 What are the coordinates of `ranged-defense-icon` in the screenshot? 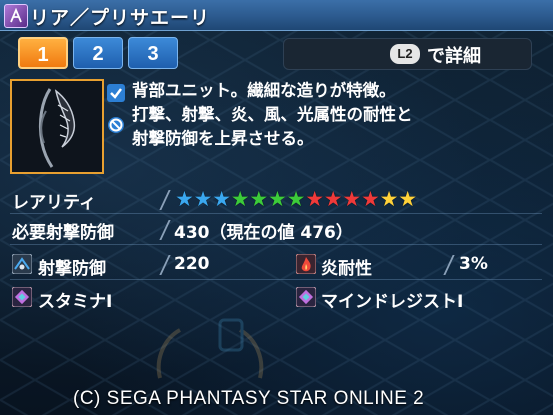 It's located at (22, 264).